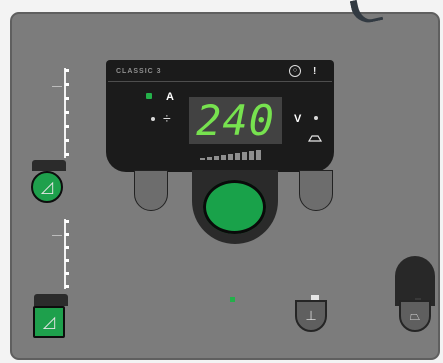 The height and width of the screenshot is (363, 443). Describe the element at coordinates (235, 120) in the screenshot. I see `current-display: 240` at that location.